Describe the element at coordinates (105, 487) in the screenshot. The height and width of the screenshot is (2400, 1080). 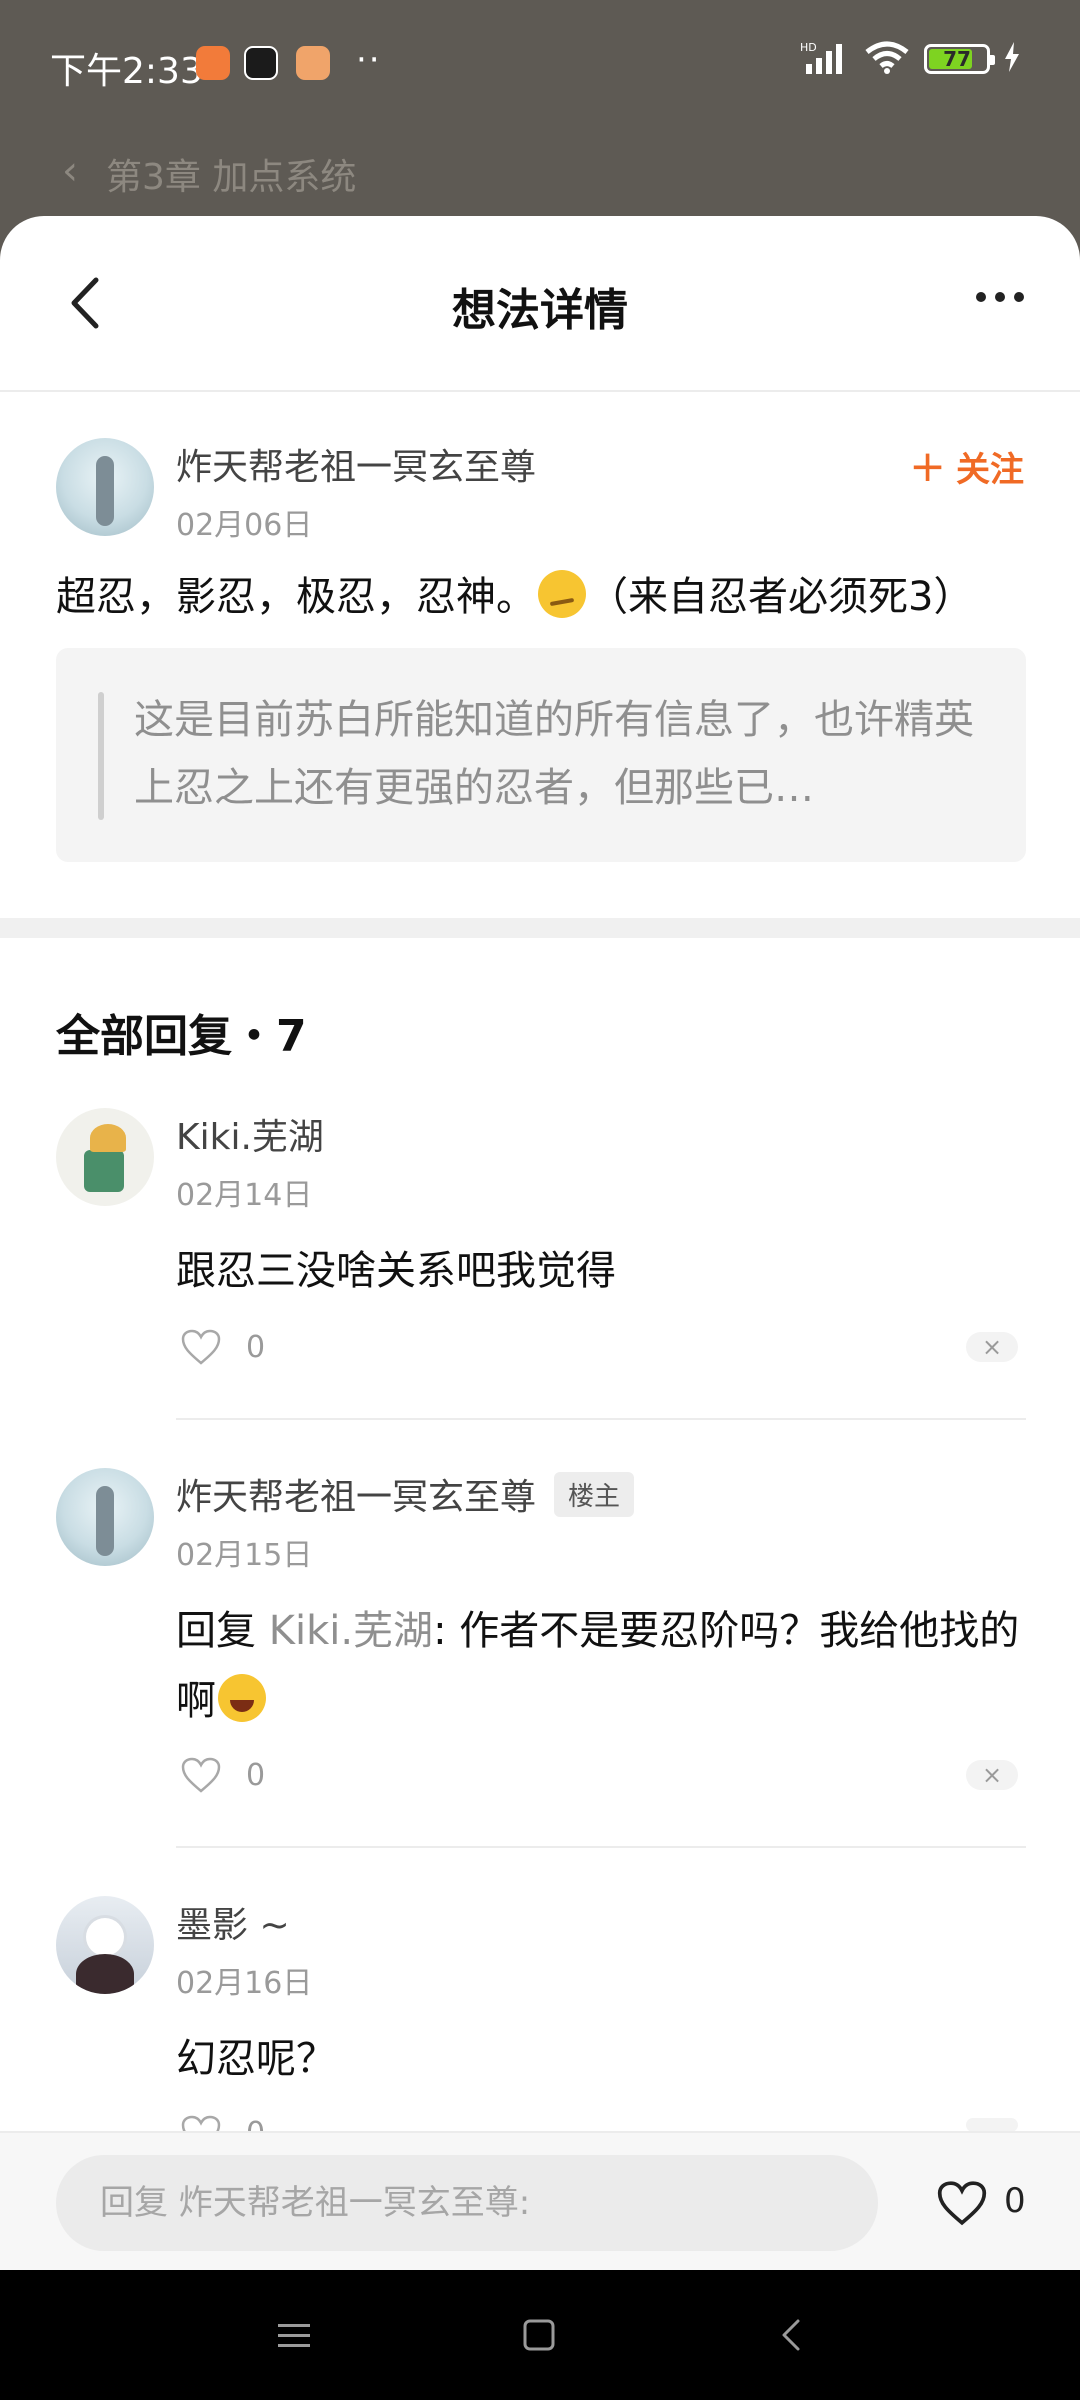
I see `author-avatar` at that location.